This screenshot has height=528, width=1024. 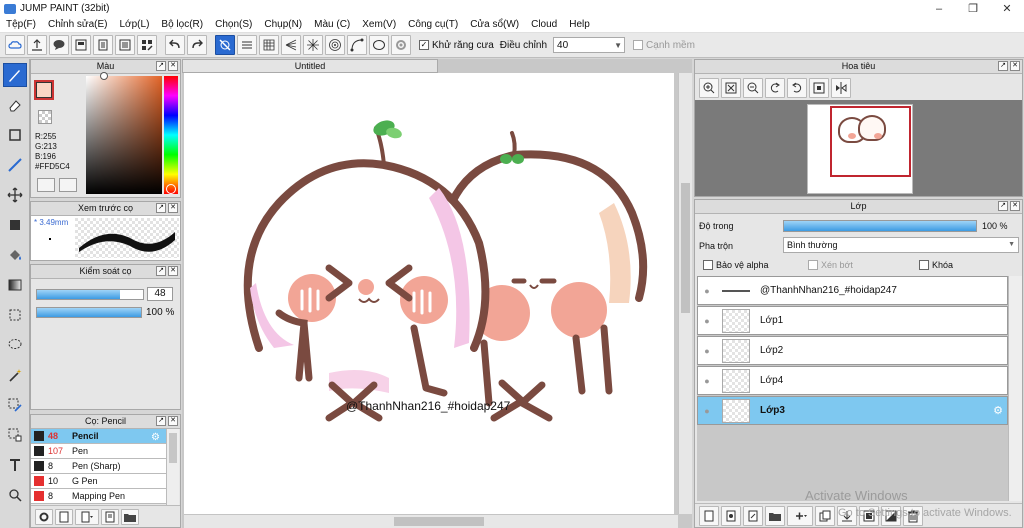 What do you see at coordinates (68, 185) in the screenshot?
I see `color-palette-button` at bounding box center [68, 185].